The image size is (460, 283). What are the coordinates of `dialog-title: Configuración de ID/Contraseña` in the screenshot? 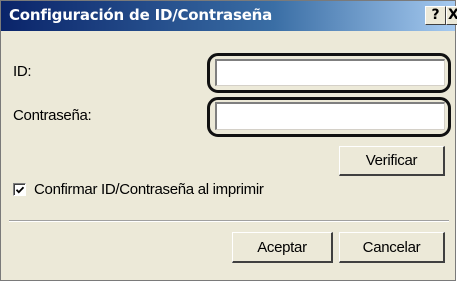 It's located at (141, 15).